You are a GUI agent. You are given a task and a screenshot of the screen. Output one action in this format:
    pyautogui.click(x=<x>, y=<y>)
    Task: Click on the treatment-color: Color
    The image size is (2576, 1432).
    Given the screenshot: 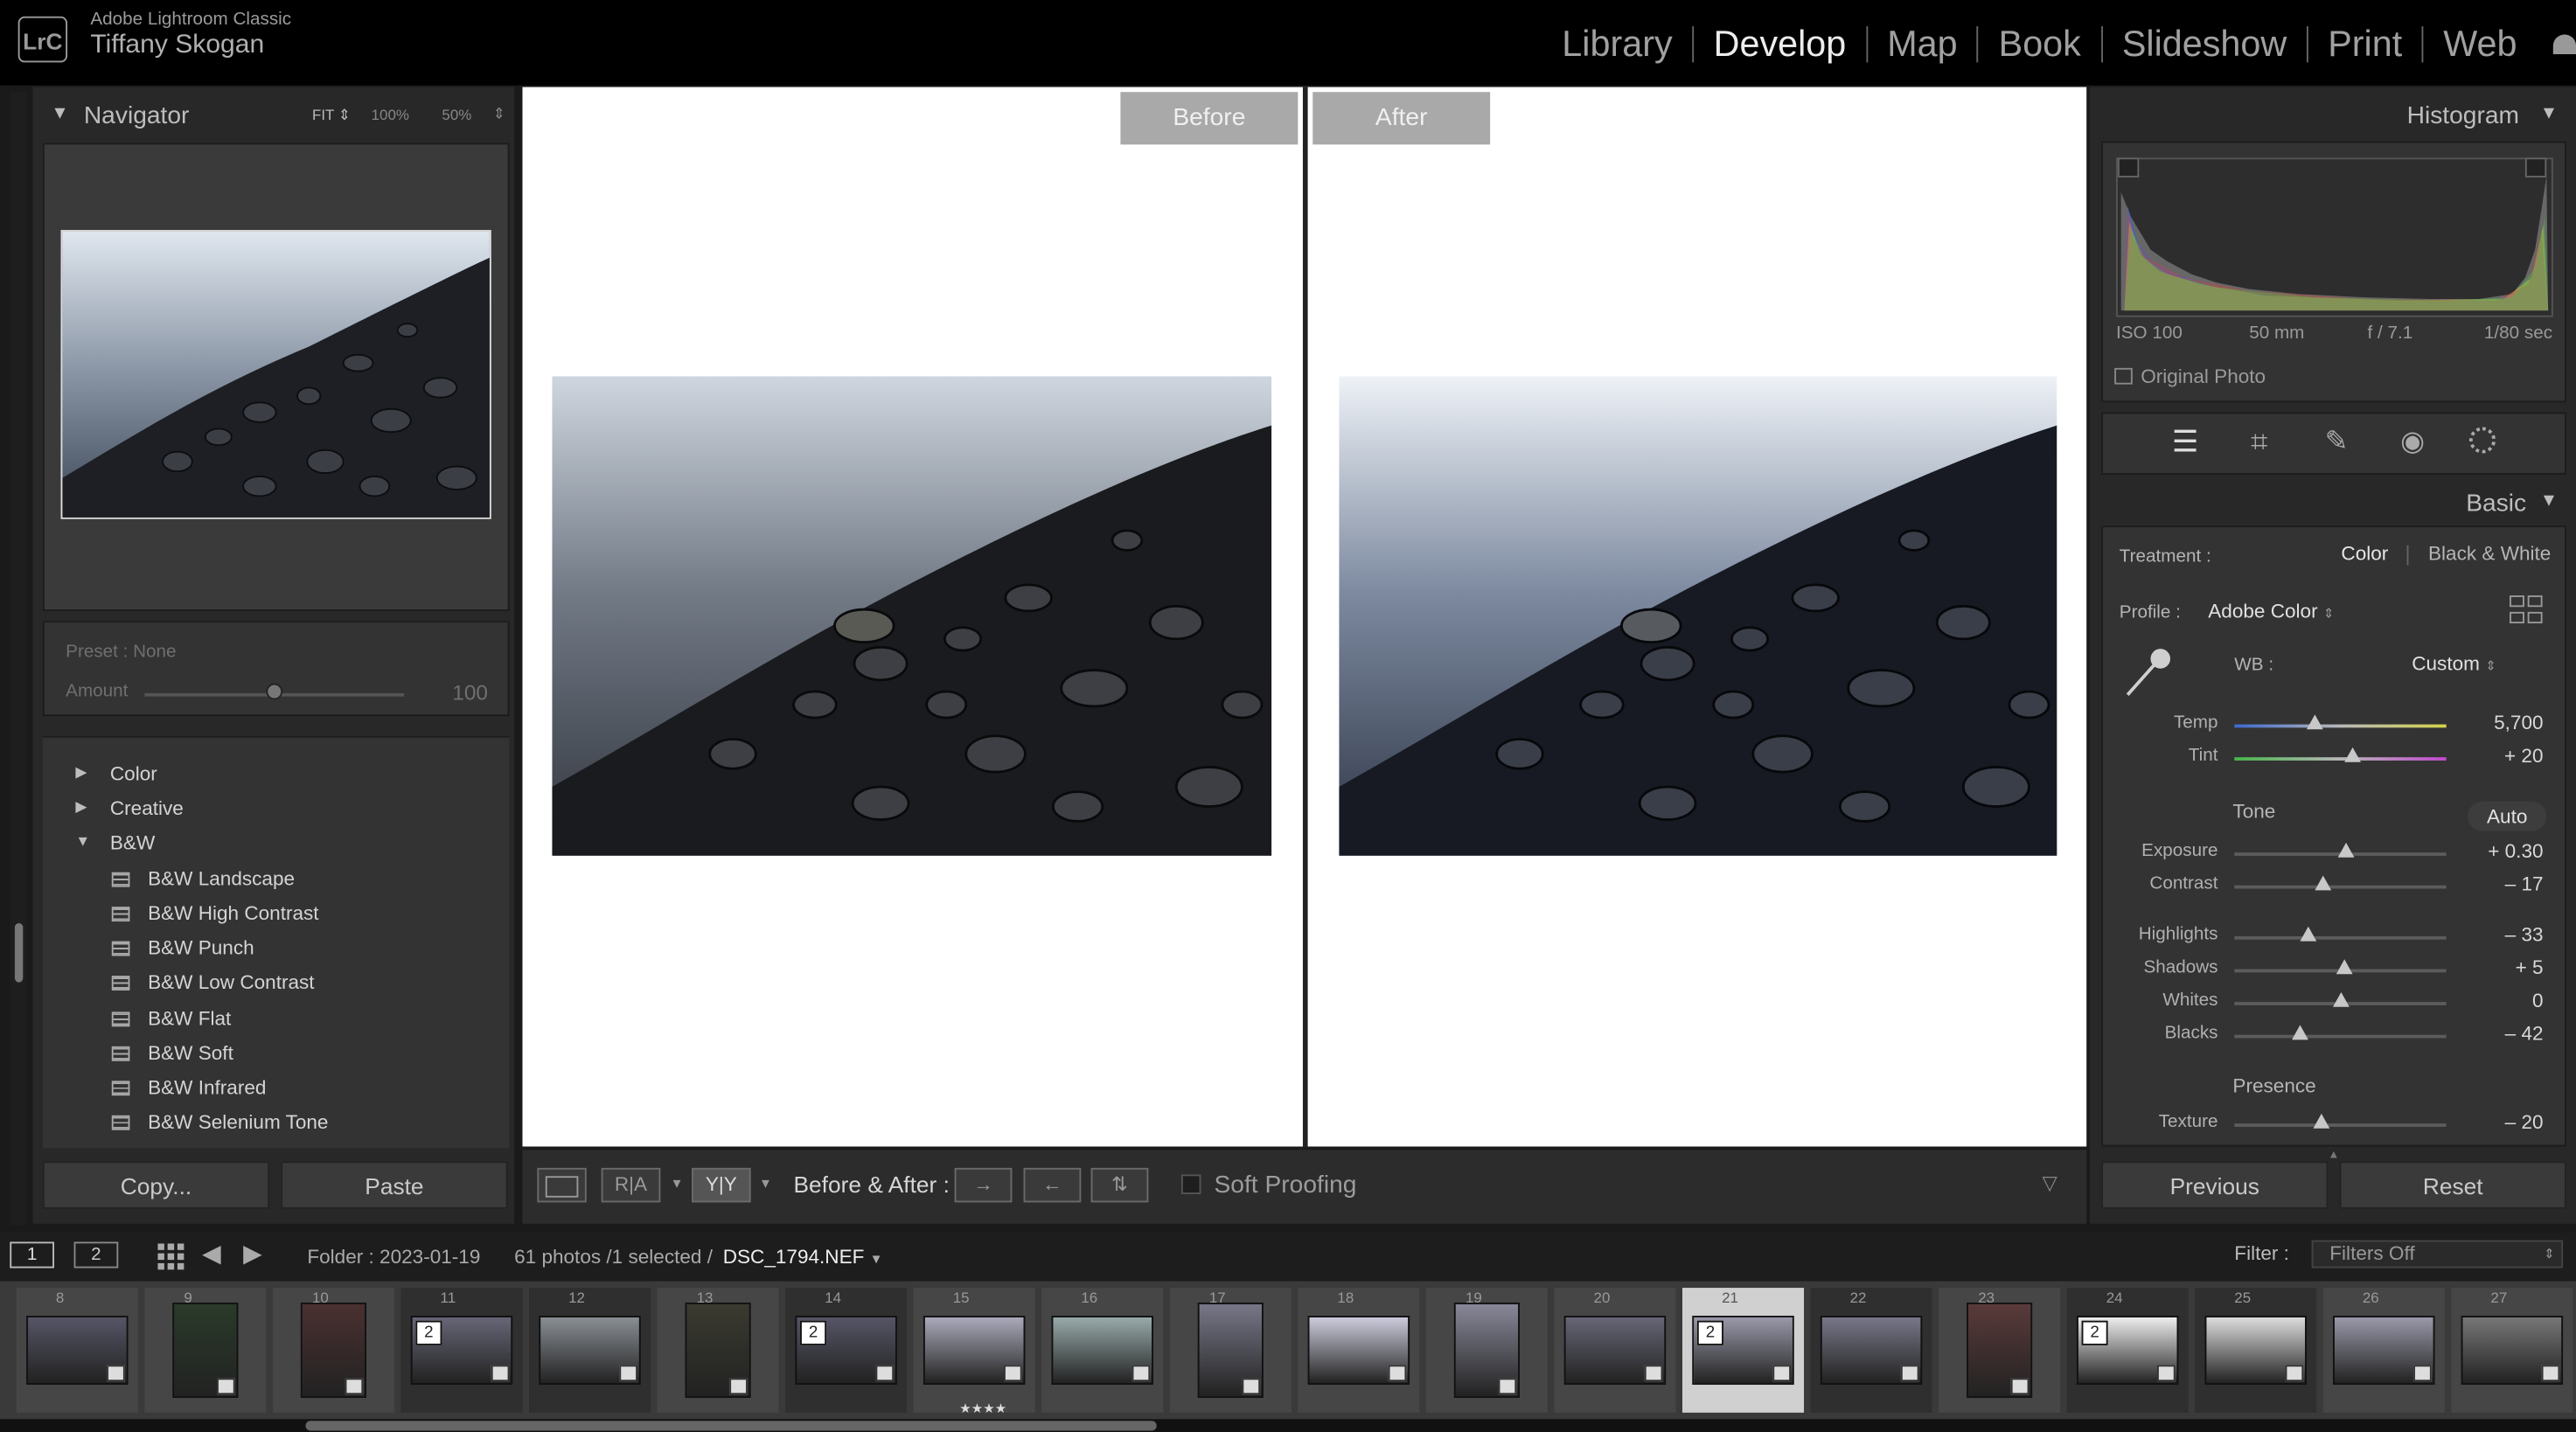 What is the action you would take?
    pyautogui.click(x=2364, y=553)
    